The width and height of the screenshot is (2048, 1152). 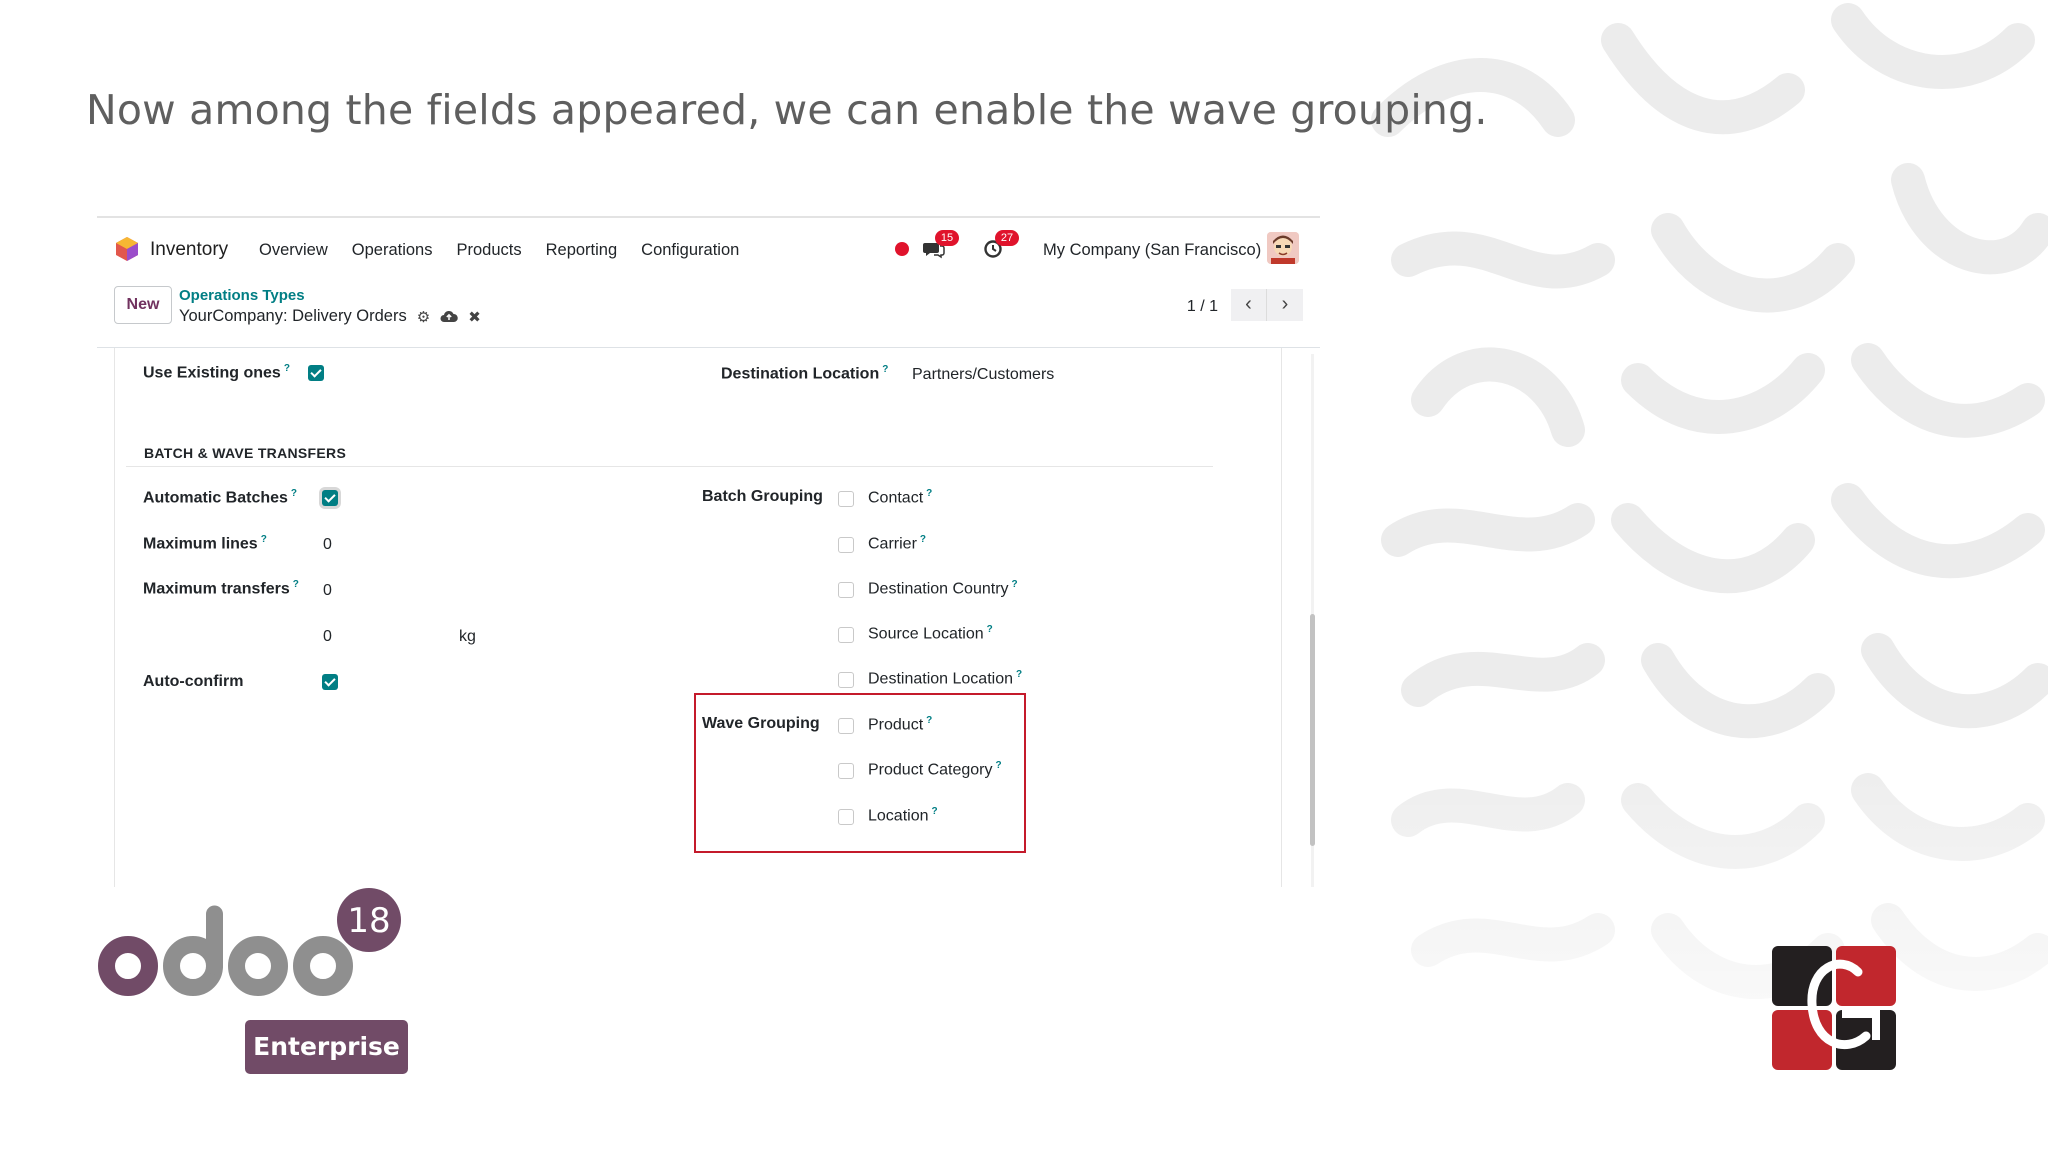 I want to click on menu-operations: Operations, so click(x=392, y=250).